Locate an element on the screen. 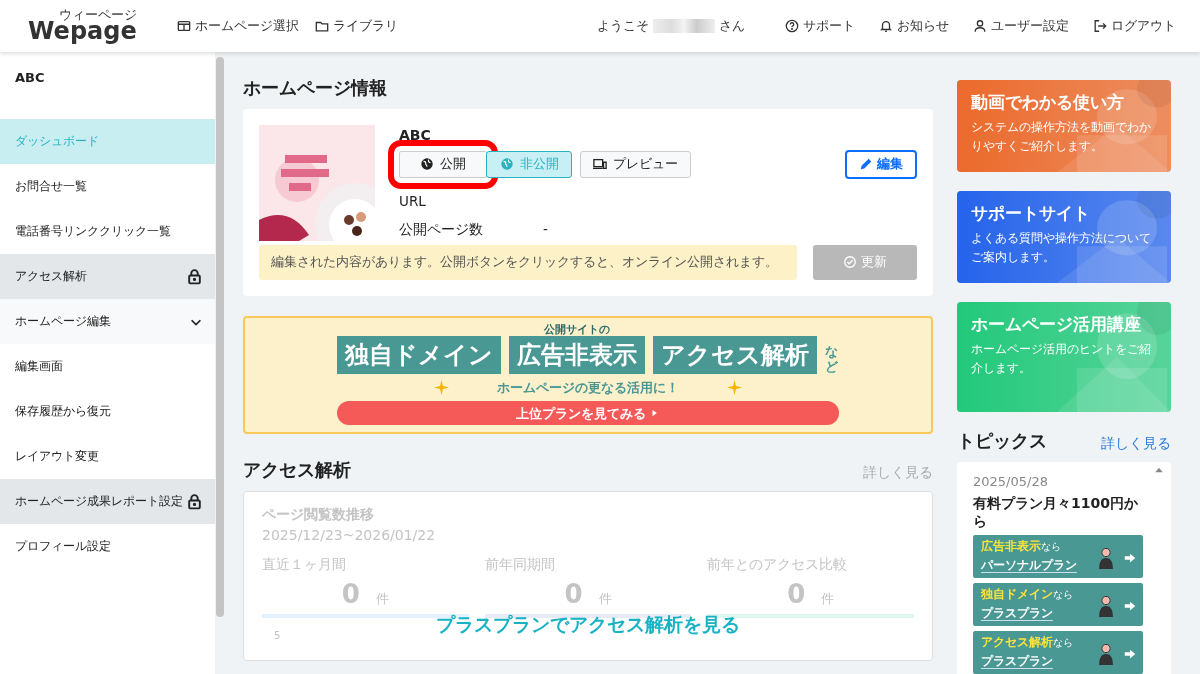 The width and height of the screenshot is (1200, 674). promo-card: サポートサイト よくある質問や操作方法についてご案内します。 is located at coordinates (1064, 237).